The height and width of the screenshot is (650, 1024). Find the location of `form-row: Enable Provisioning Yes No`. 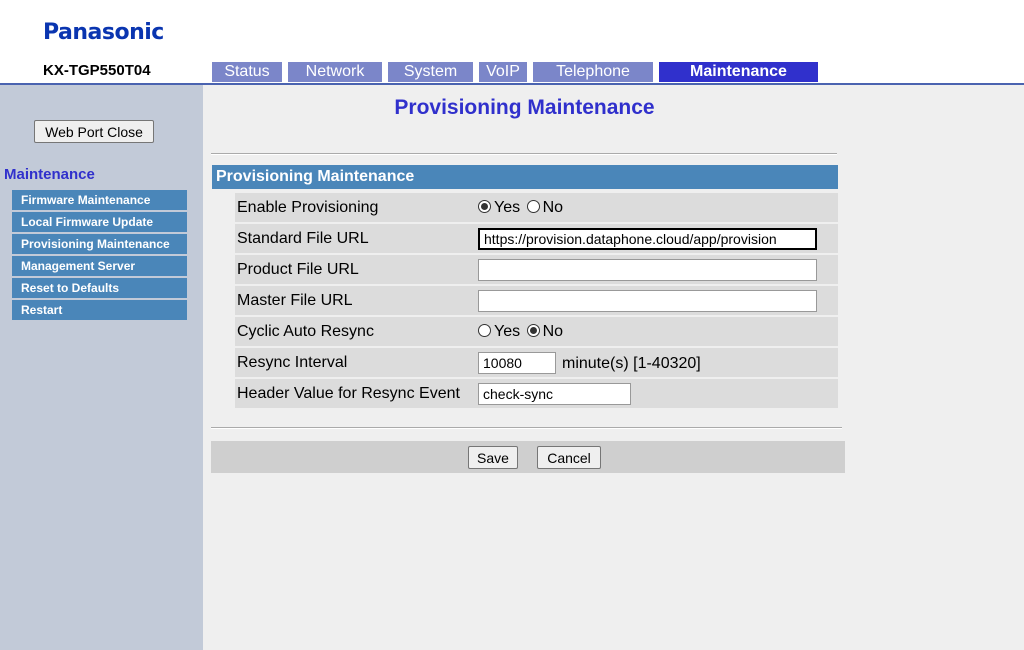

form-row: Enable Provisioning Yes No is located at coordinates (536, 207).